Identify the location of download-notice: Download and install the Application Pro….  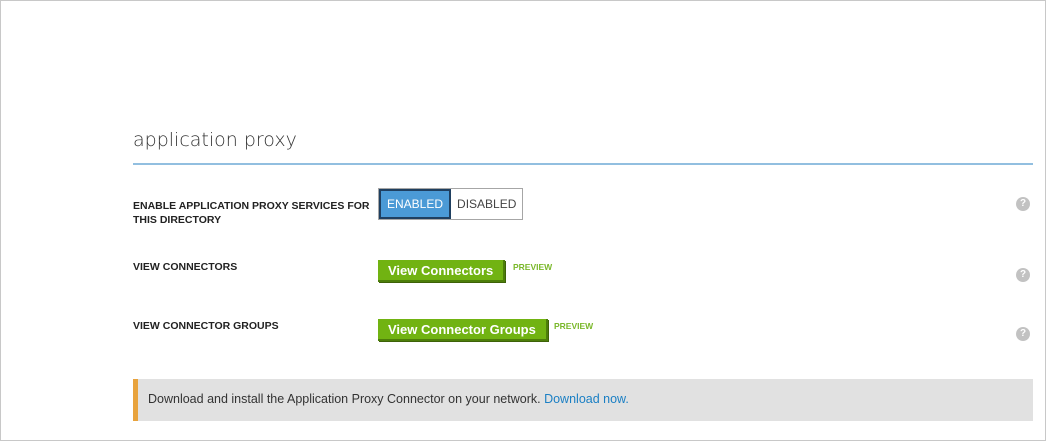
(583, 400).